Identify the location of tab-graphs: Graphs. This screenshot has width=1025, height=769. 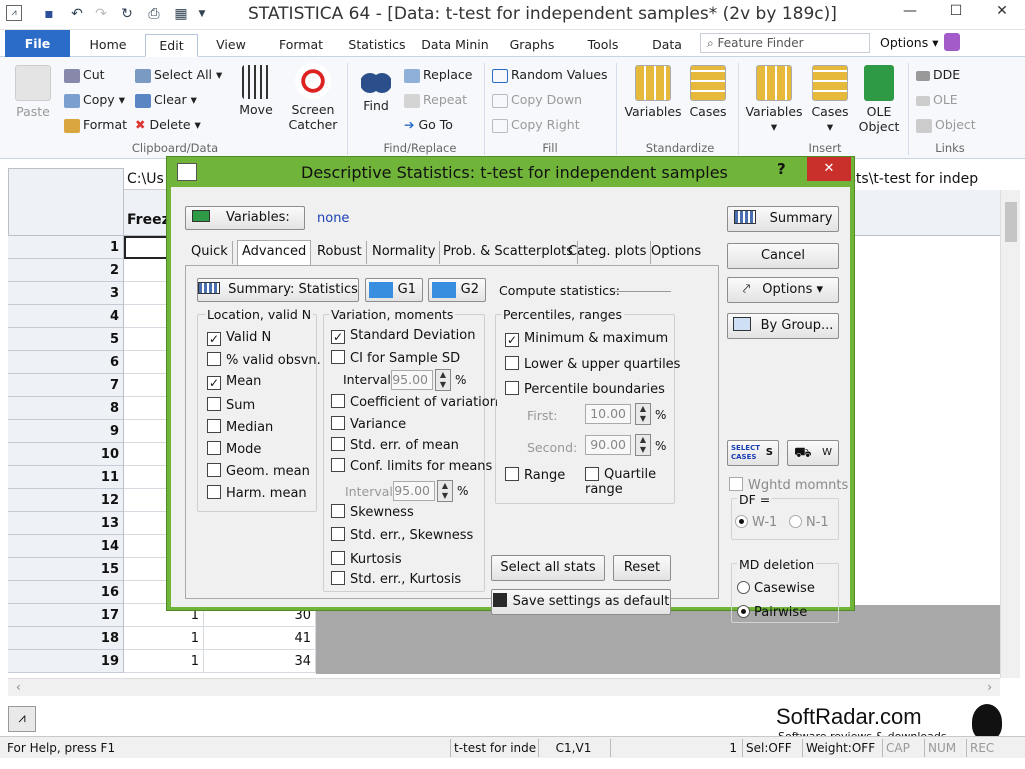
(532, 45).